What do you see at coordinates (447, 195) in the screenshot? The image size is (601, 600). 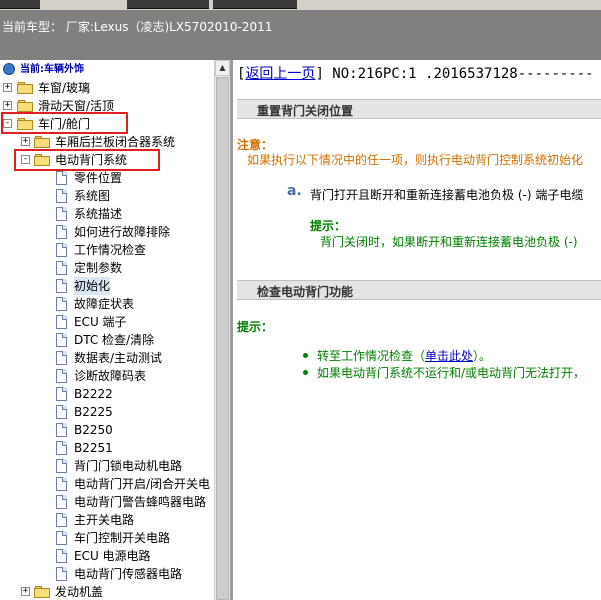 I see `step-text: 背门打开且断开和重新连接蓄电池负极 (-) 端子电缆` at bounding box center [447, 195].